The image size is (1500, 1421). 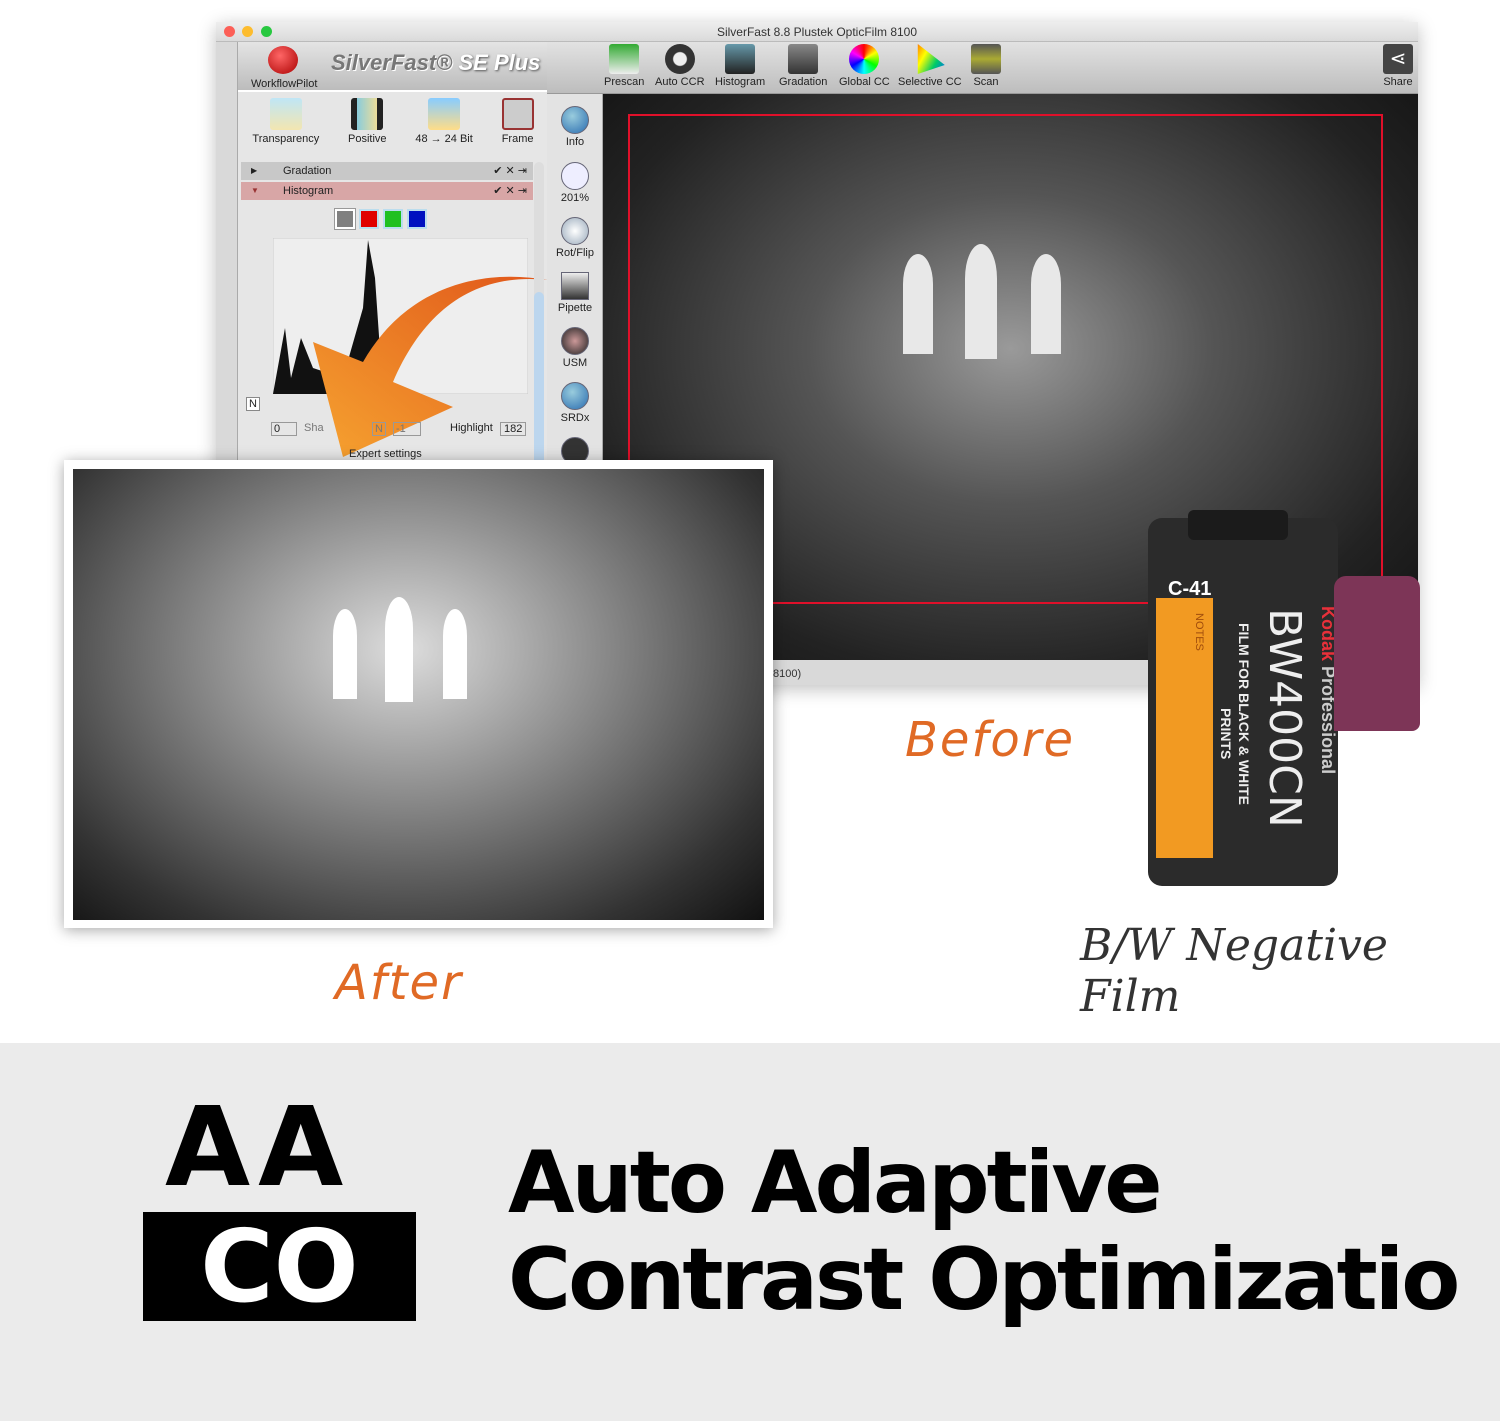 What do you see at coordinates (513, 429) in the screenshot?
I see `highlight-value-field: 182` at bounding box center [513, 429].